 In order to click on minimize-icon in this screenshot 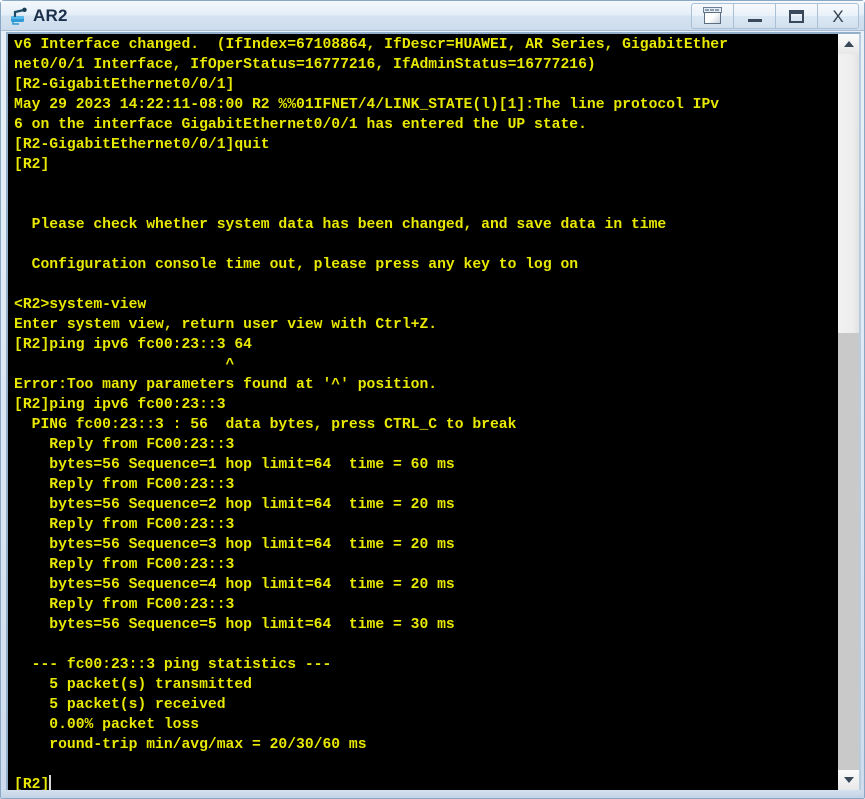, I will do `click(754, 20)`.